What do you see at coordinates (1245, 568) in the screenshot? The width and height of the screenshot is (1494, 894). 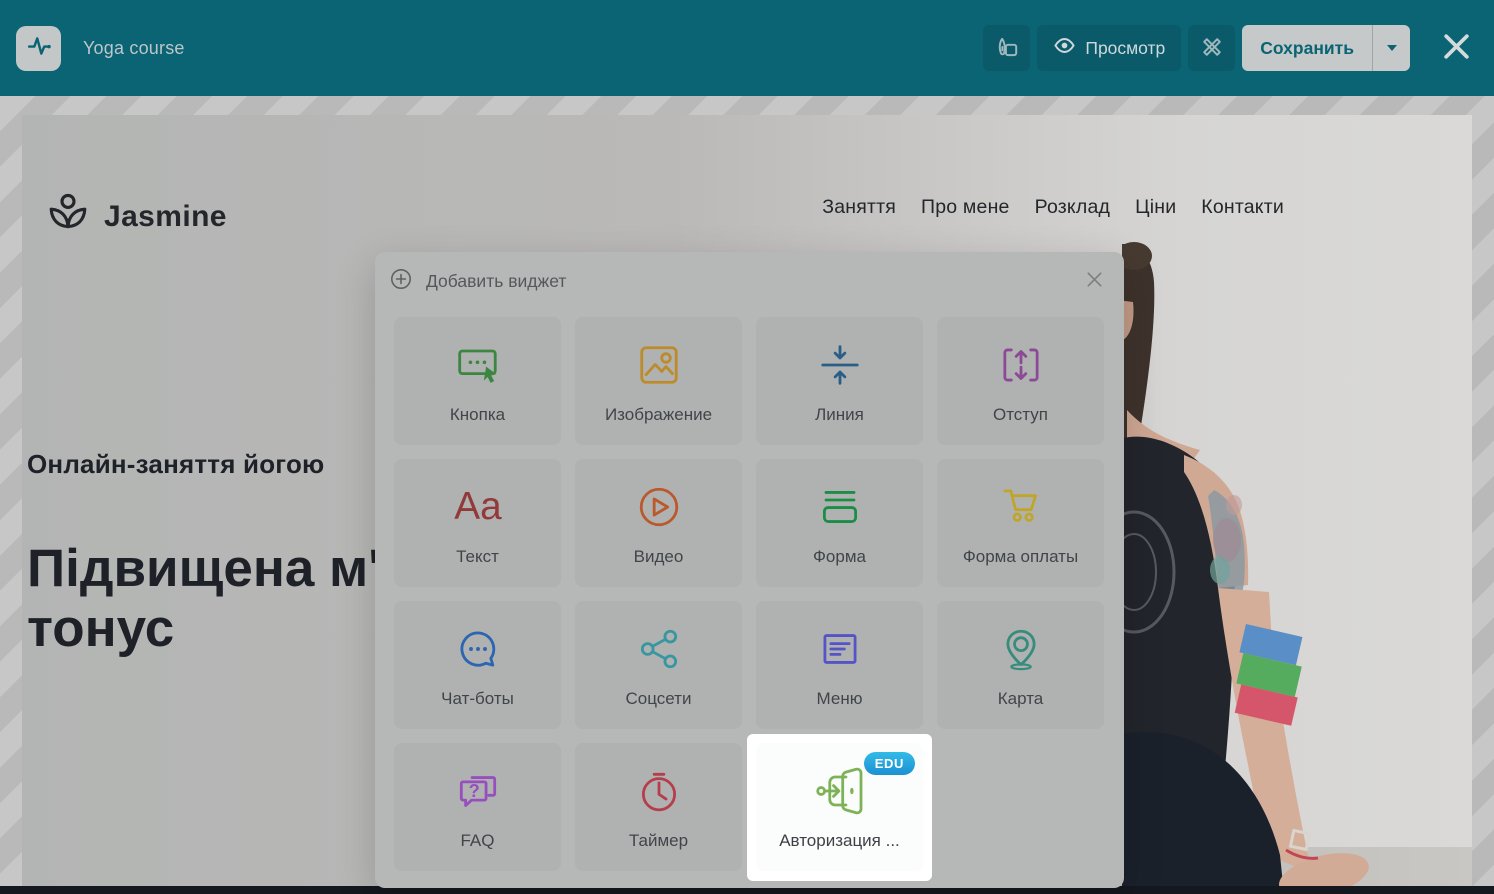 I see `hero-photo-person` at bounding box center [1245, 568].